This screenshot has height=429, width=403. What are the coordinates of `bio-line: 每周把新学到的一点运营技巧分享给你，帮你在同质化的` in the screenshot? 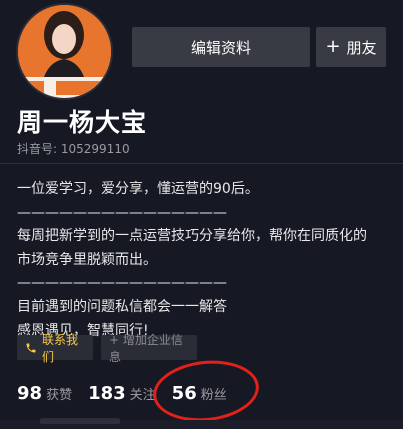 It's located at (192, 236).